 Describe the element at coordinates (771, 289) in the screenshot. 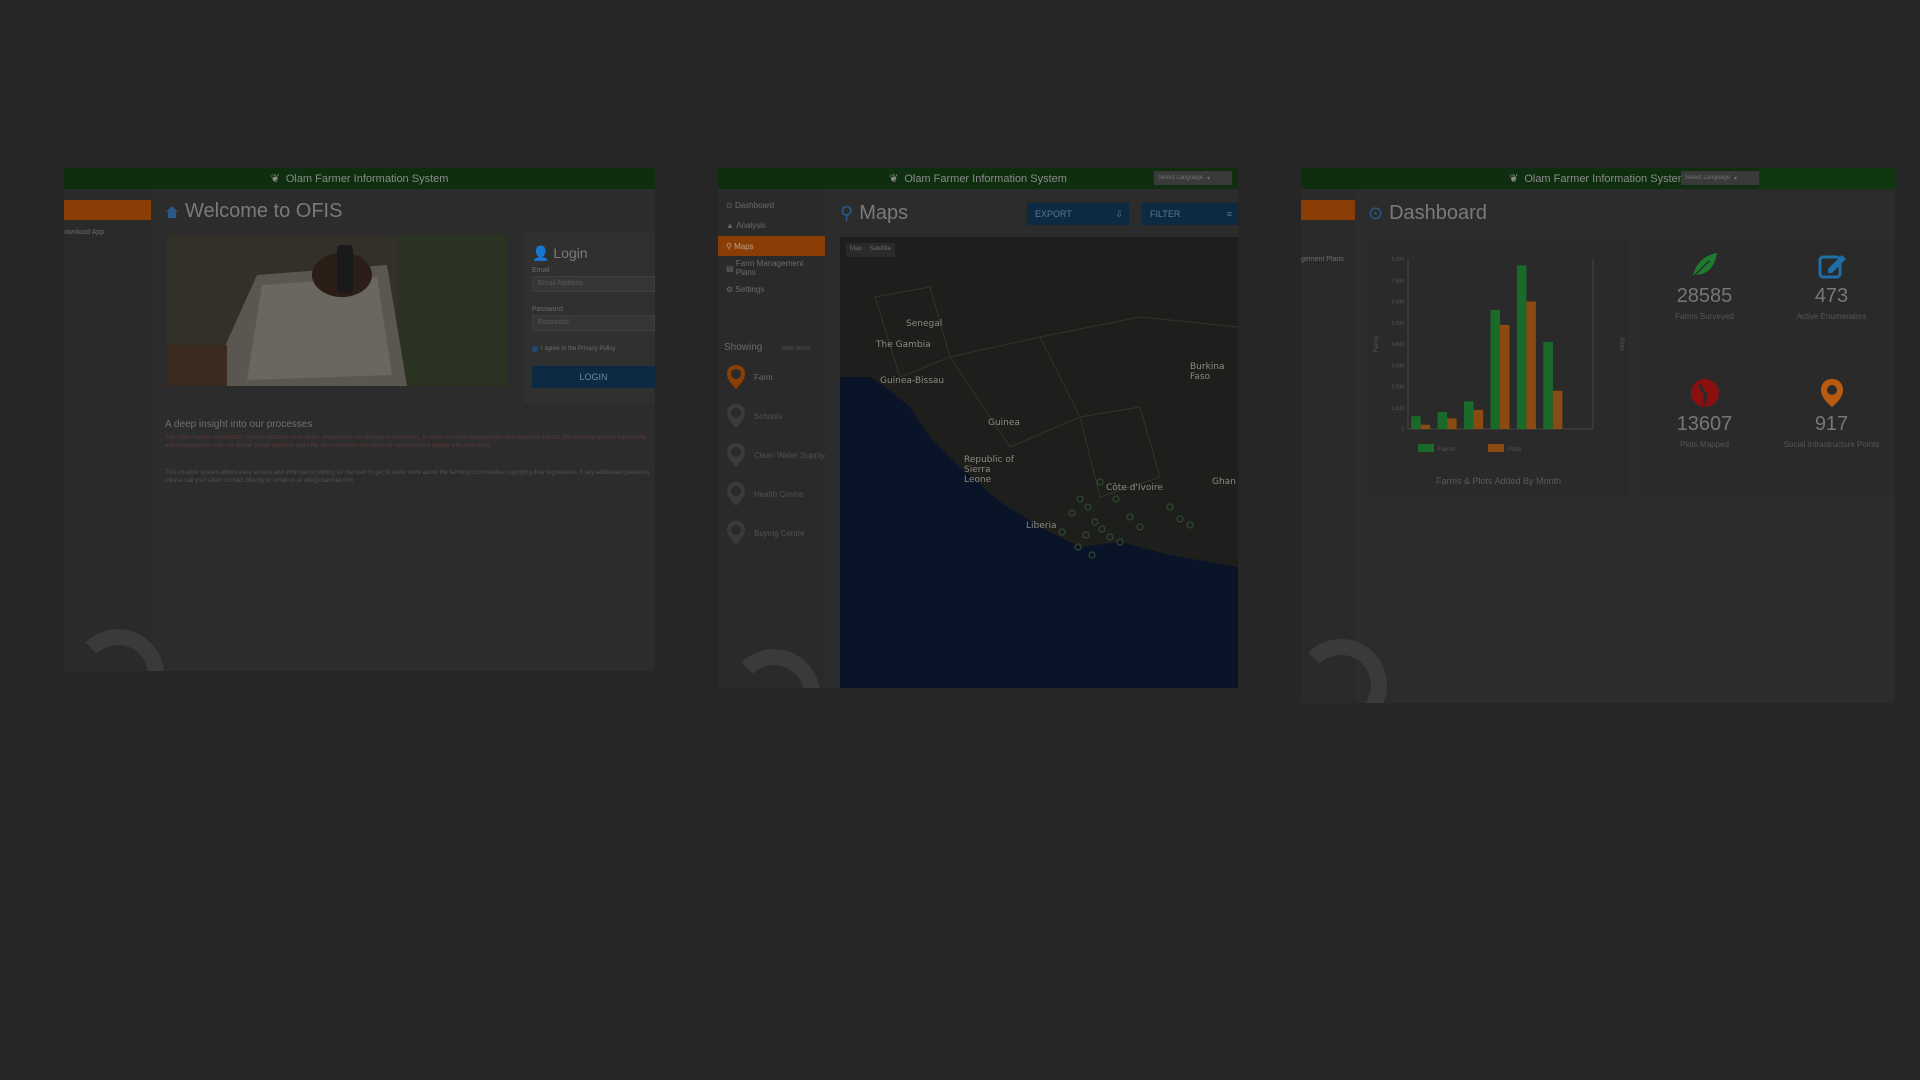

I see `sidebar-item-settings: ⚙ Settings` at that location.